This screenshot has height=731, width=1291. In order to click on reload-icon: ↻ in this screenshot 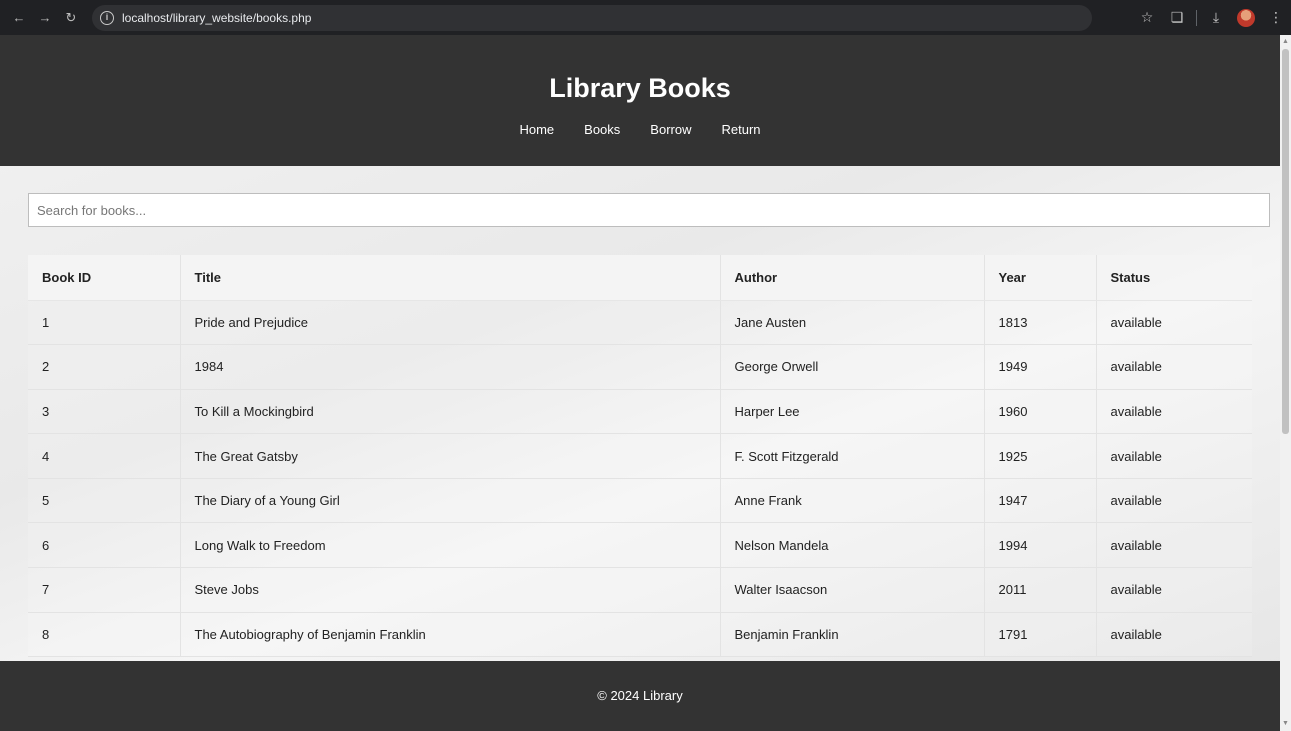, I will do `click(71, 18)`.